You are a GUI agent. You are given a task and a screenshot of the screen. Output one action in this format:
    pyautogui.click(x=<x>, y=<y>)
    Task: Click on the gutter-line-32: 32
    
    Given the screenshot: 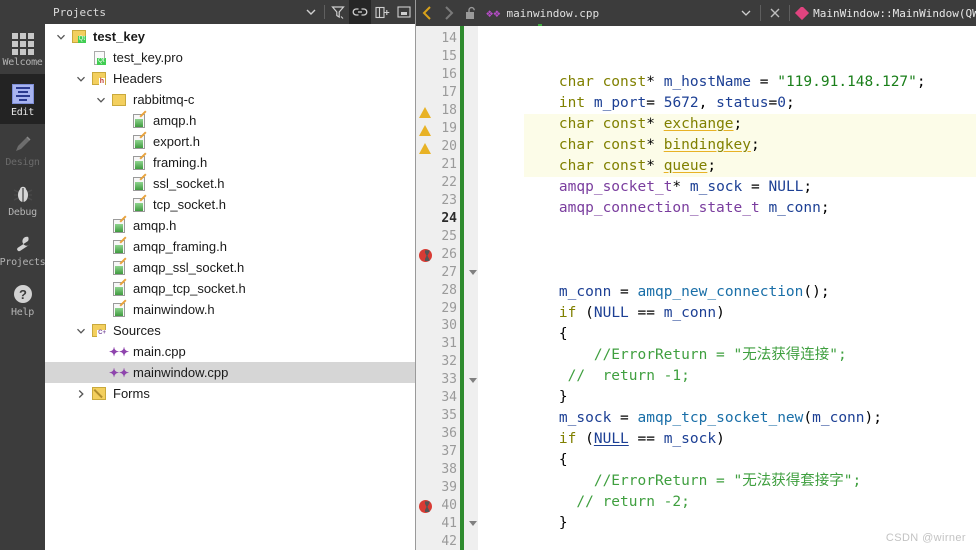 What is the action you would take?
    pyautogui.click(x=447, y=362)
    